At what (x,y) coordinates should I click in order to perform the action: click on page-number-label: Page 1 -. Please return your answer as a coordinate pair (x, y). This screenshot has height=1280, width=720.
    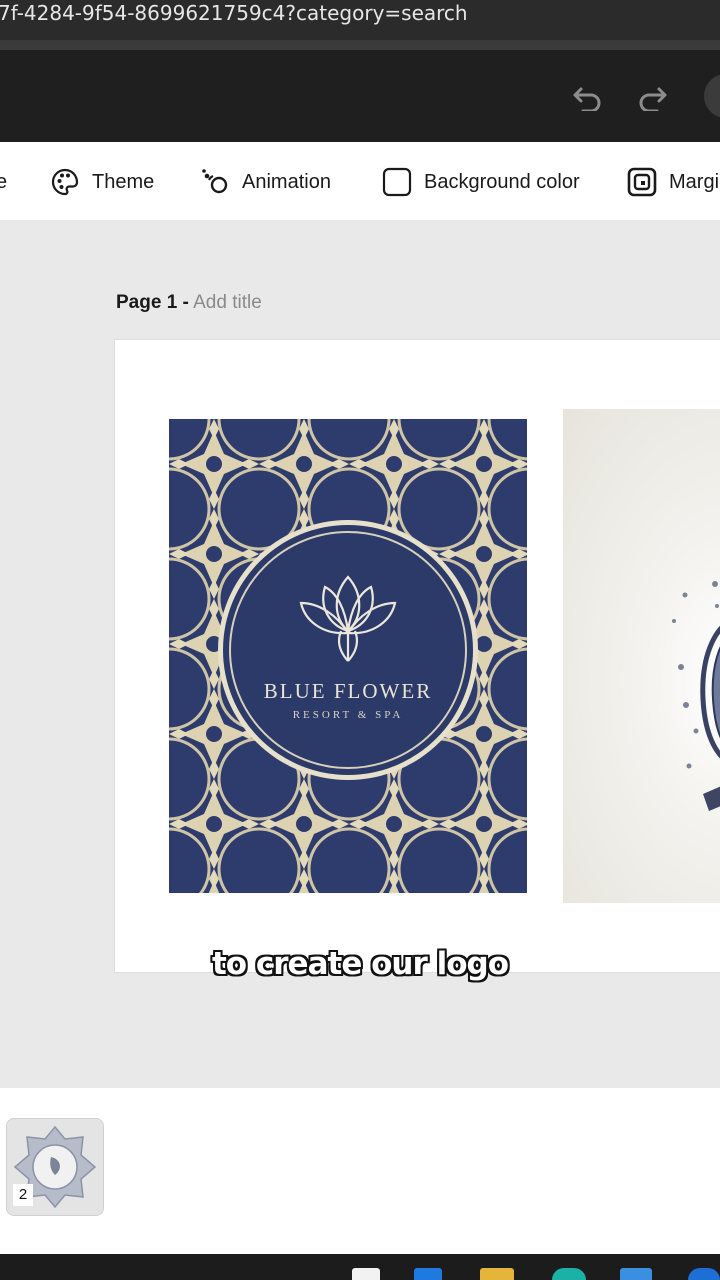
    Looking at the image, I should click on (152, 302).